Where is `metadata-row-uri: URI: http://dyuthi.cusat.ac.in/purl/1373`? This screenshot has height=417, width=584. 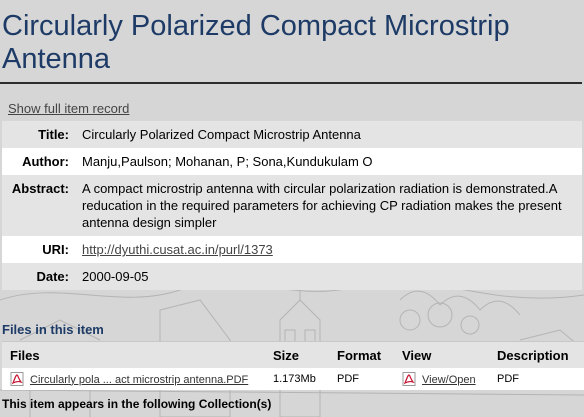 metadata-row-uri: URI: http://dyuthi.cusat.ac.in/purl/1373 is located at coordinates (292, 249).